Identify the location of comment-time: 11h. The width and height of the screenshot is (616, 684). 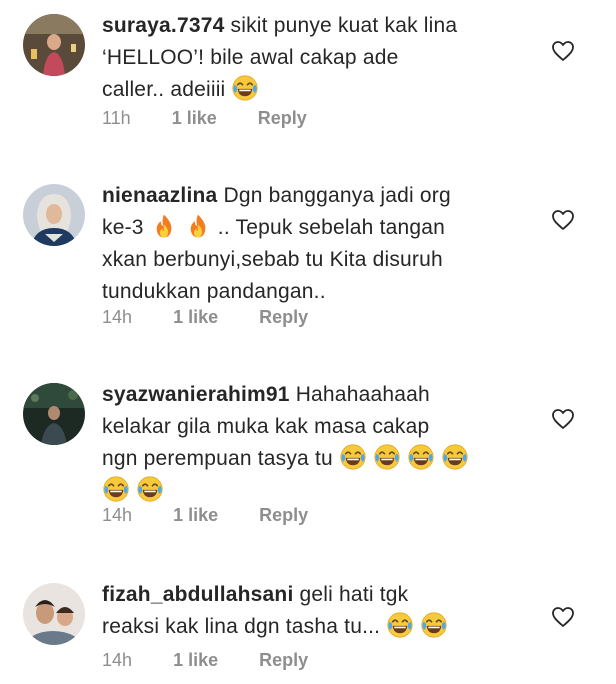
(116, 118).